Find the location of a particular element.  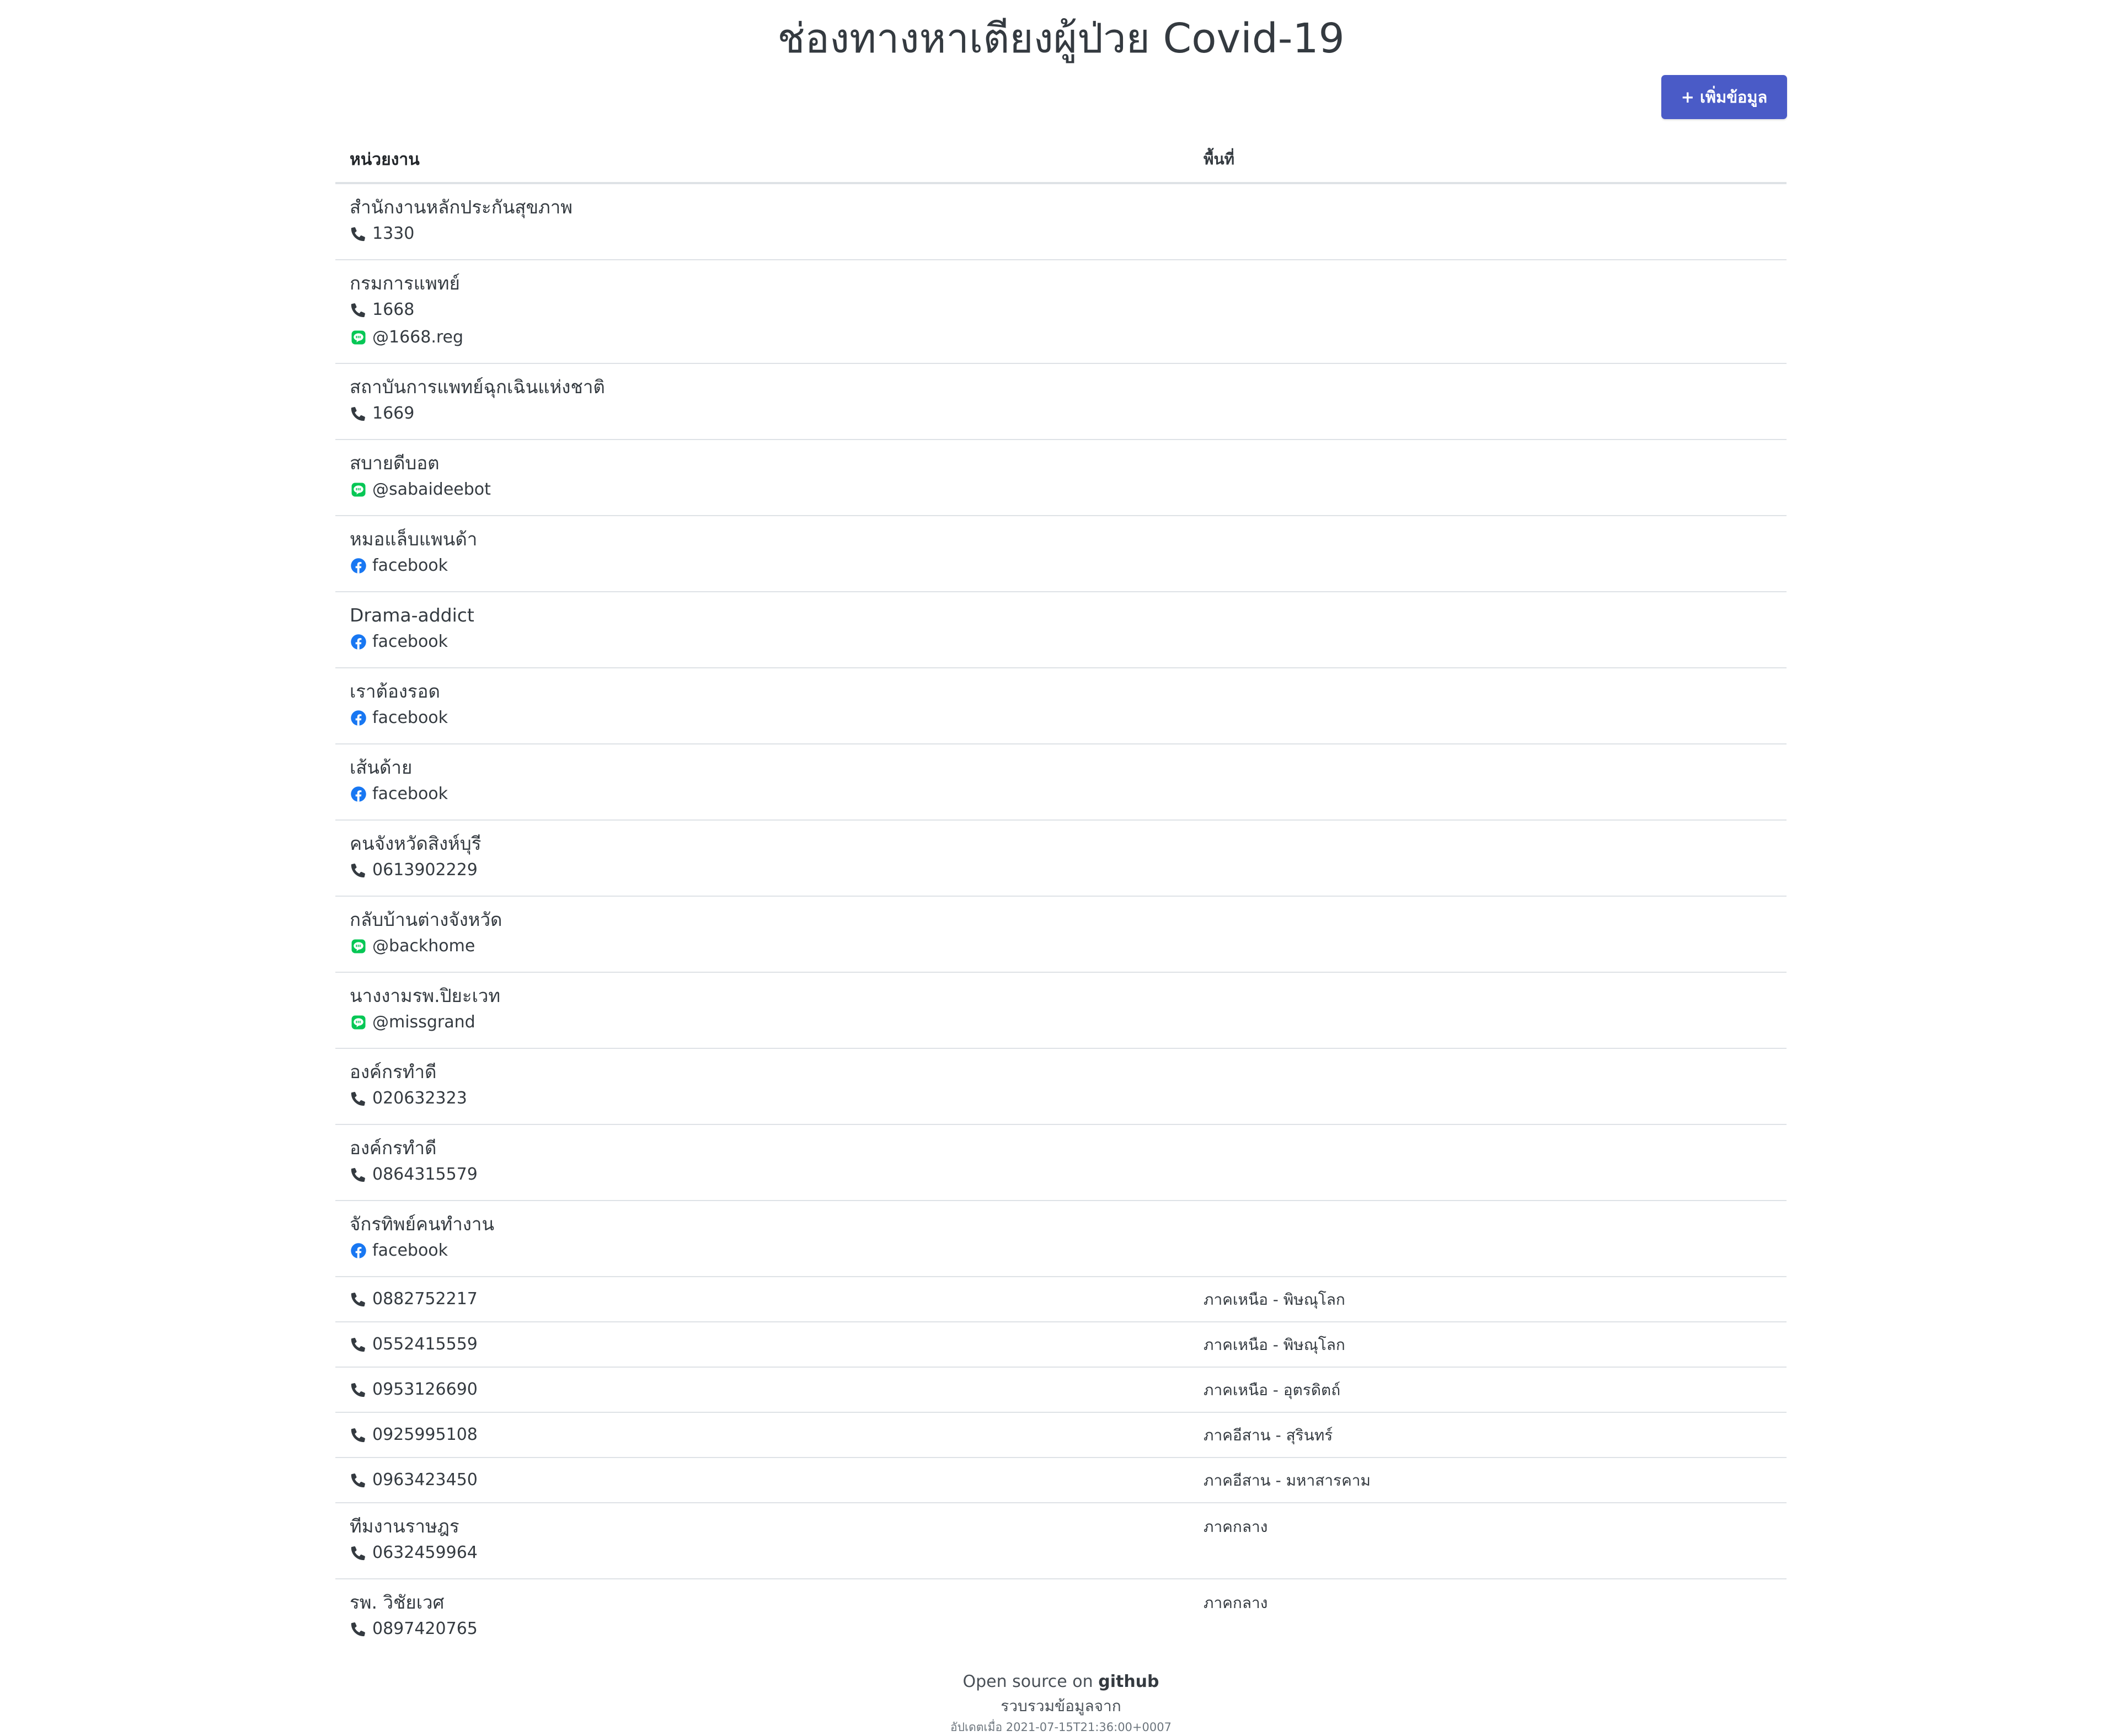

contact-text: 0963423450 is located at coordinates (425, 1479).